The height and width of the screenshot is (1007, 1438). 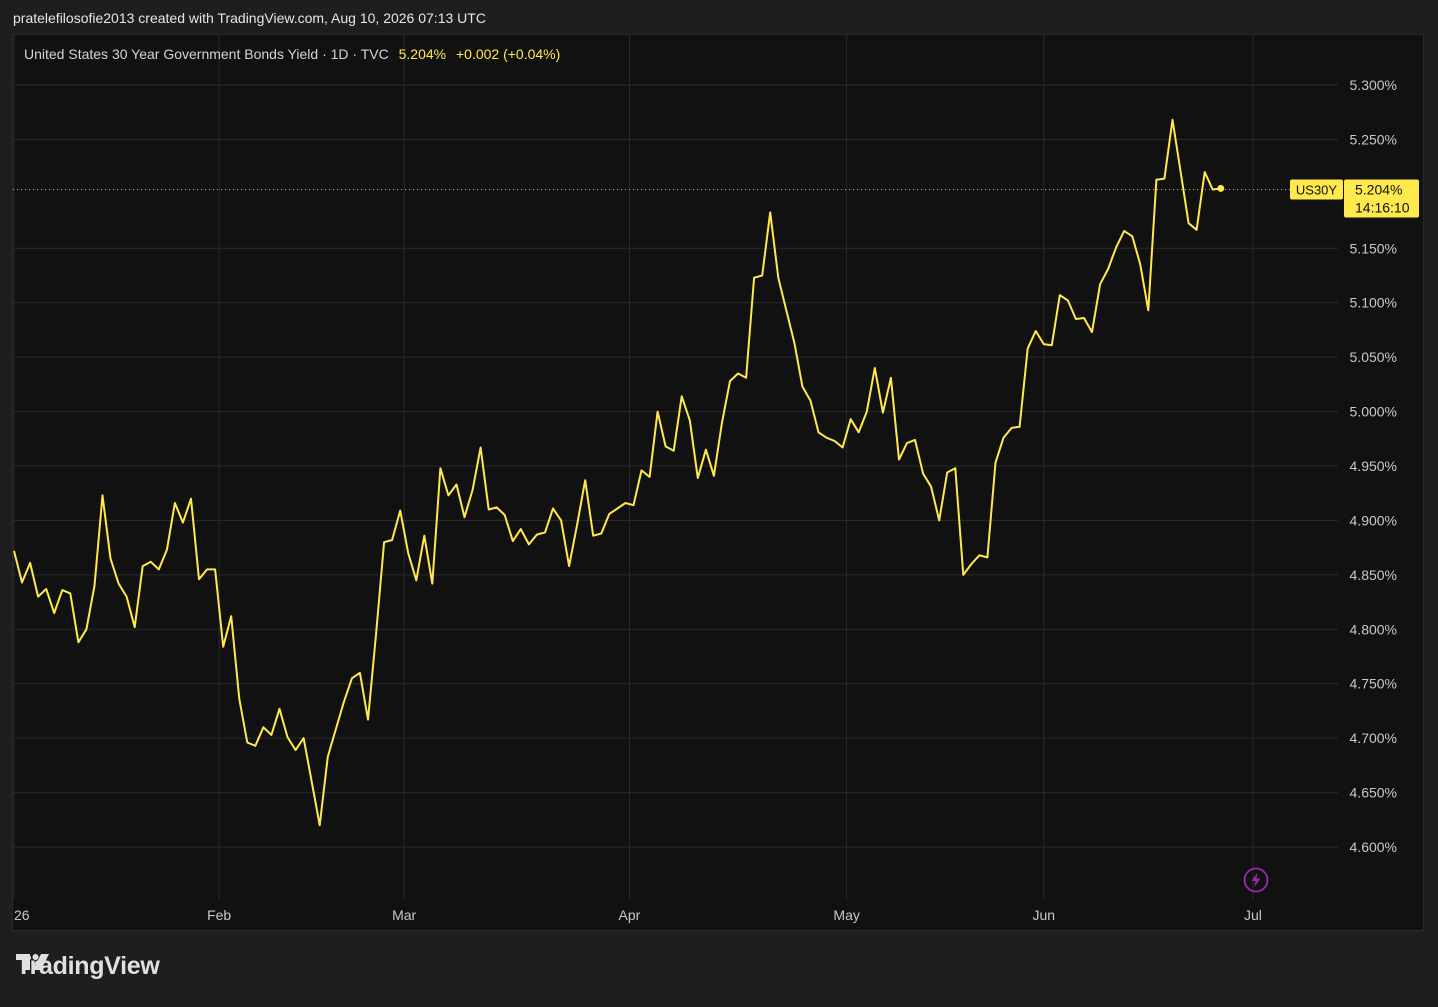 What do you see at coordinates (32, 962) in the screenshot?
I see `tradingview-logo-icon` at bounding box center [32, 962].